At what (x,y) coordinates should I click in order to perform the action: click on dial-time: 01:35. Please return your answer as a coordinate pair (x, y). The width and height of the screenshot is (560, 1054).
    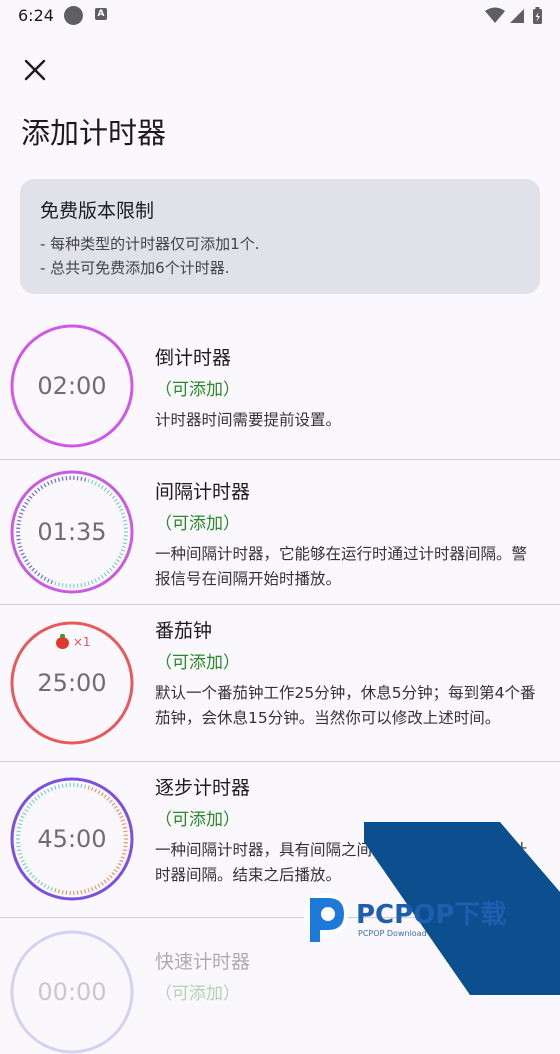
    Looking at the image, I should click on (72, 532).